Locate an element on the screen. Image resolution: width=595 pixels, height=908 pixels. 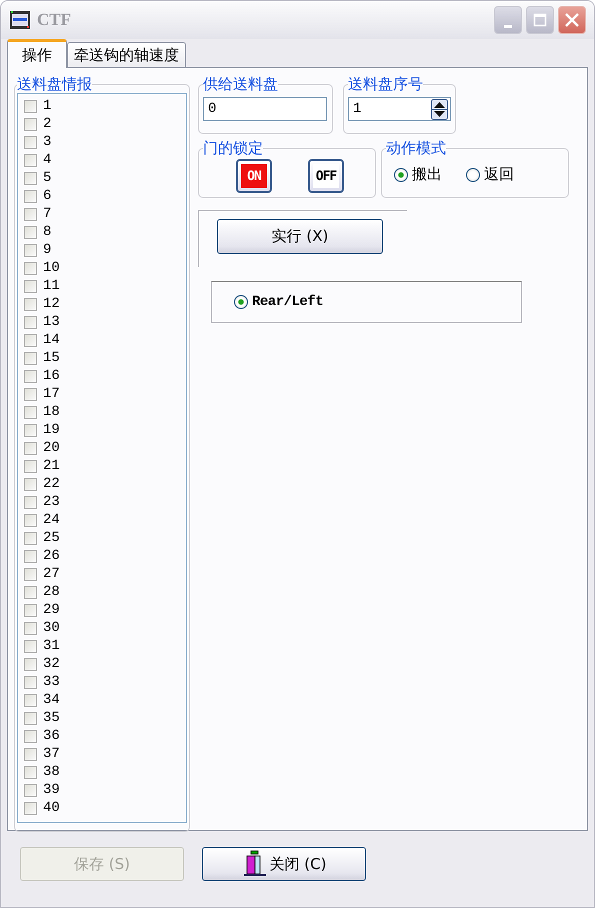
checkbox-label: 38 is located at coordinates (51, 772).